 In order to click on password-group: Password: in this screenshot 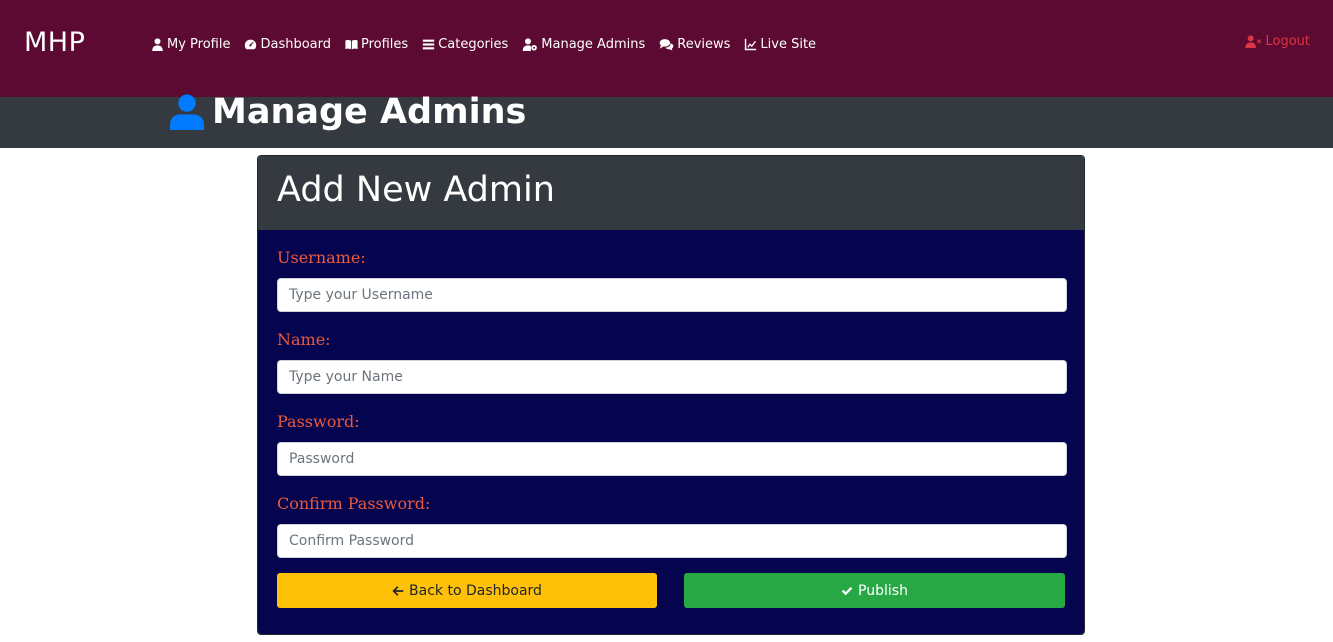, I will do `click(672, 444)`.